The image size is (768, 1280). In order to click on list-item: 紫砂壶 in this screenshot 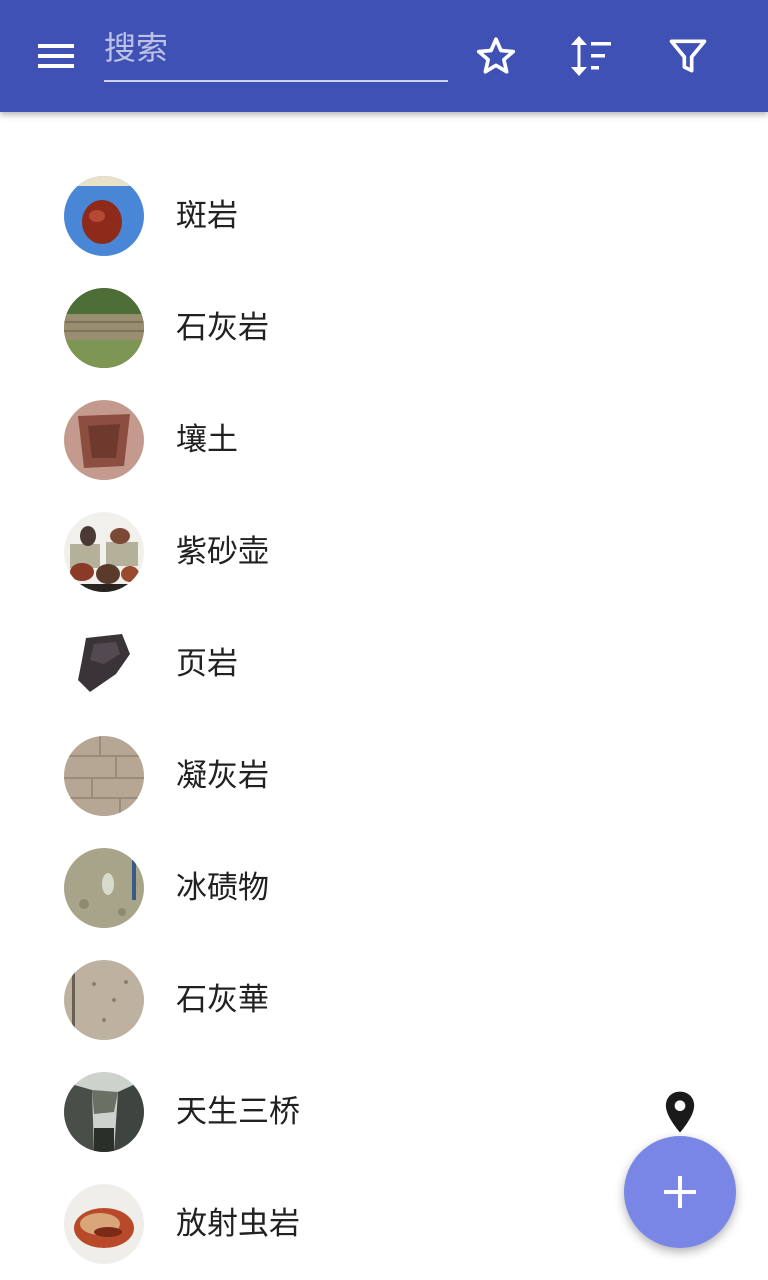, I will do `click(384, 552)`.